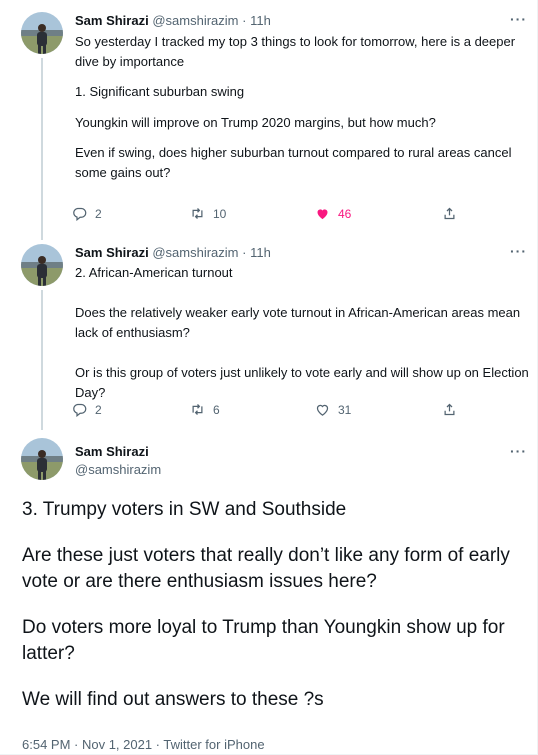 The height and width of the screenshot is (755, 538). What do you see at coordinates (333, 409) in the screenshot?
I see `like-button: 31` at bounding box center [333, 409].